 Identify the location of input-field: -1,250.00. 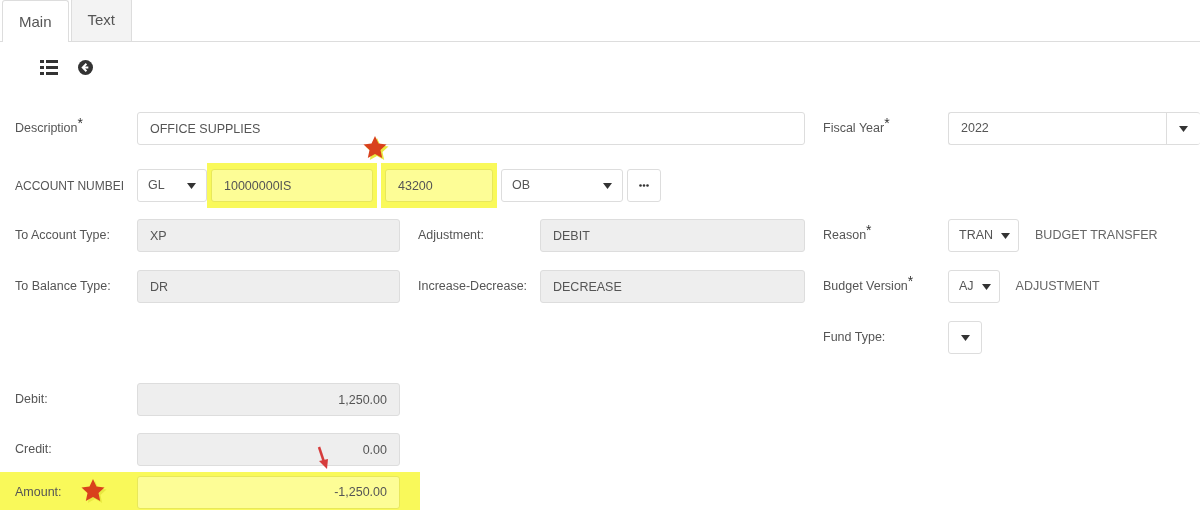
(268, 492).